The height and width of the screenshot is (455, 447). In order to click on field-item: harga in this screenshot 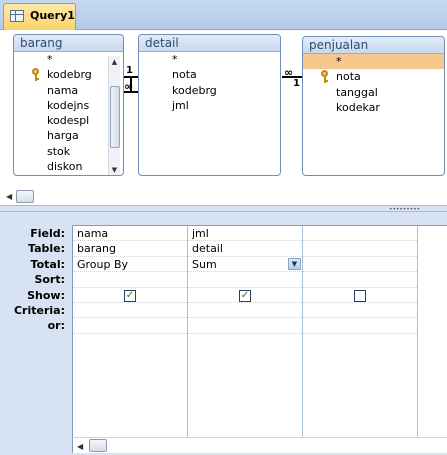, I will do `click(68, 135)`.